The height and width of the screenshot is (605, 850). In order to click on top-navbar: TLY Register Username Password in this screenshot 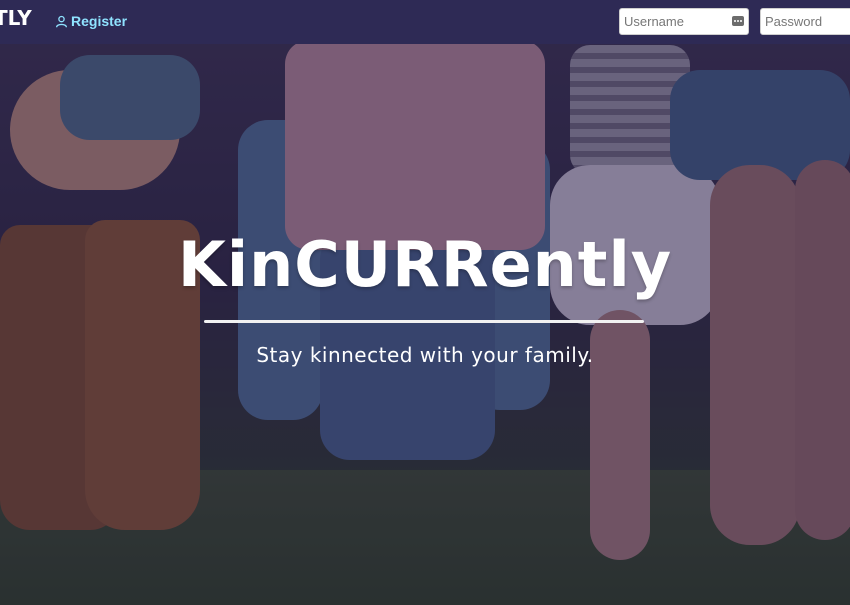, I will do `click(425, 22)`.